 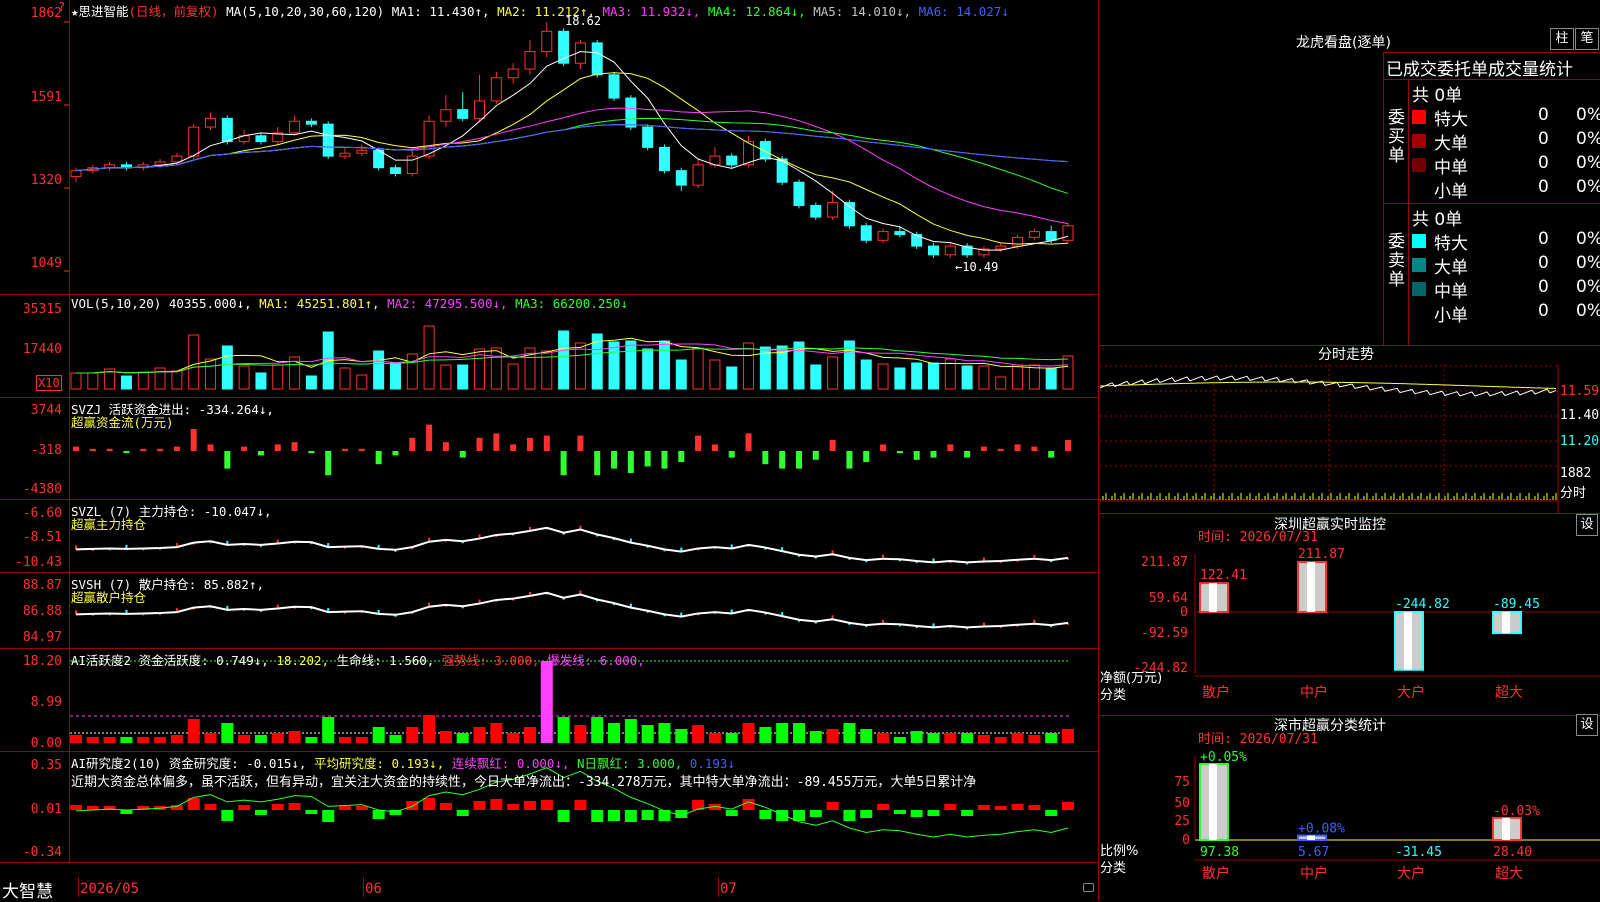 I want to click on buy-orders-label: 委买单, so click(x=1396, y=137).